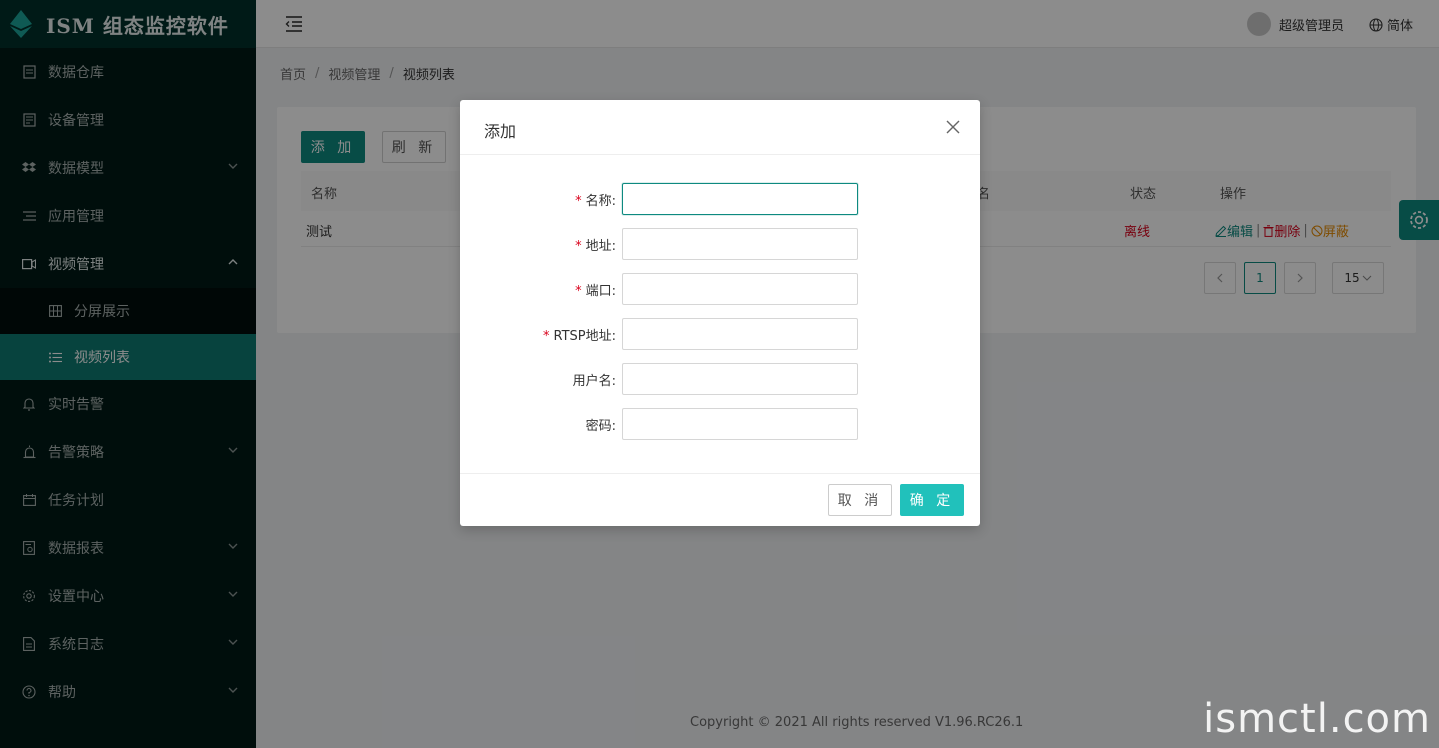  What do you see at coordinates (860, 500) in the screenshot?
I see `cancel-button: 取 消` at bounding box center [860, 500].